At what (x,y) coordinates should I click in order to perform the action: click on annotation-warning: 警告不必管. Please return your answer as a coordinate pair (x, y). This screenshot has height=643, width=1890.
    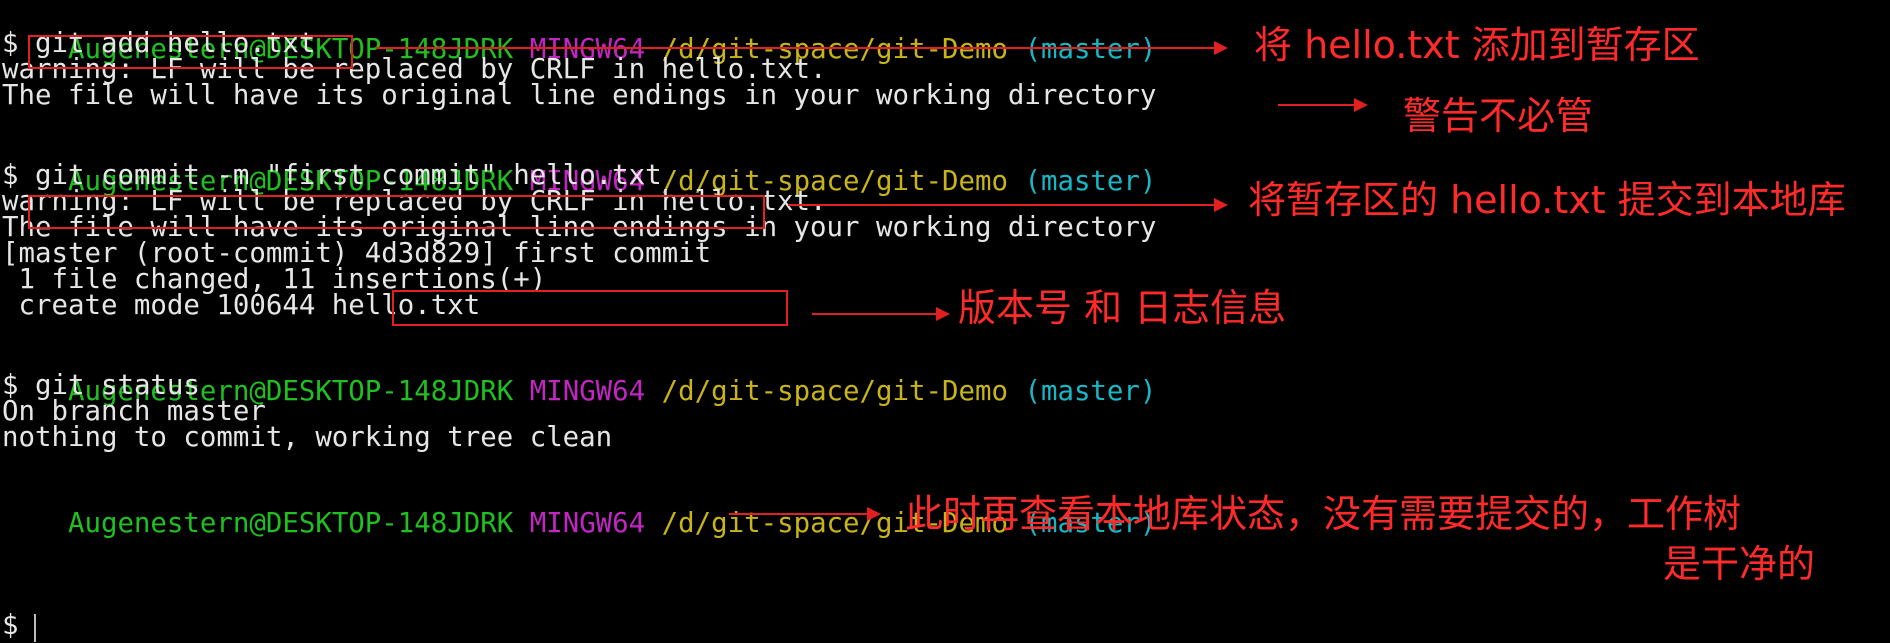
    Looking at the image, I should click on (1498, 116).